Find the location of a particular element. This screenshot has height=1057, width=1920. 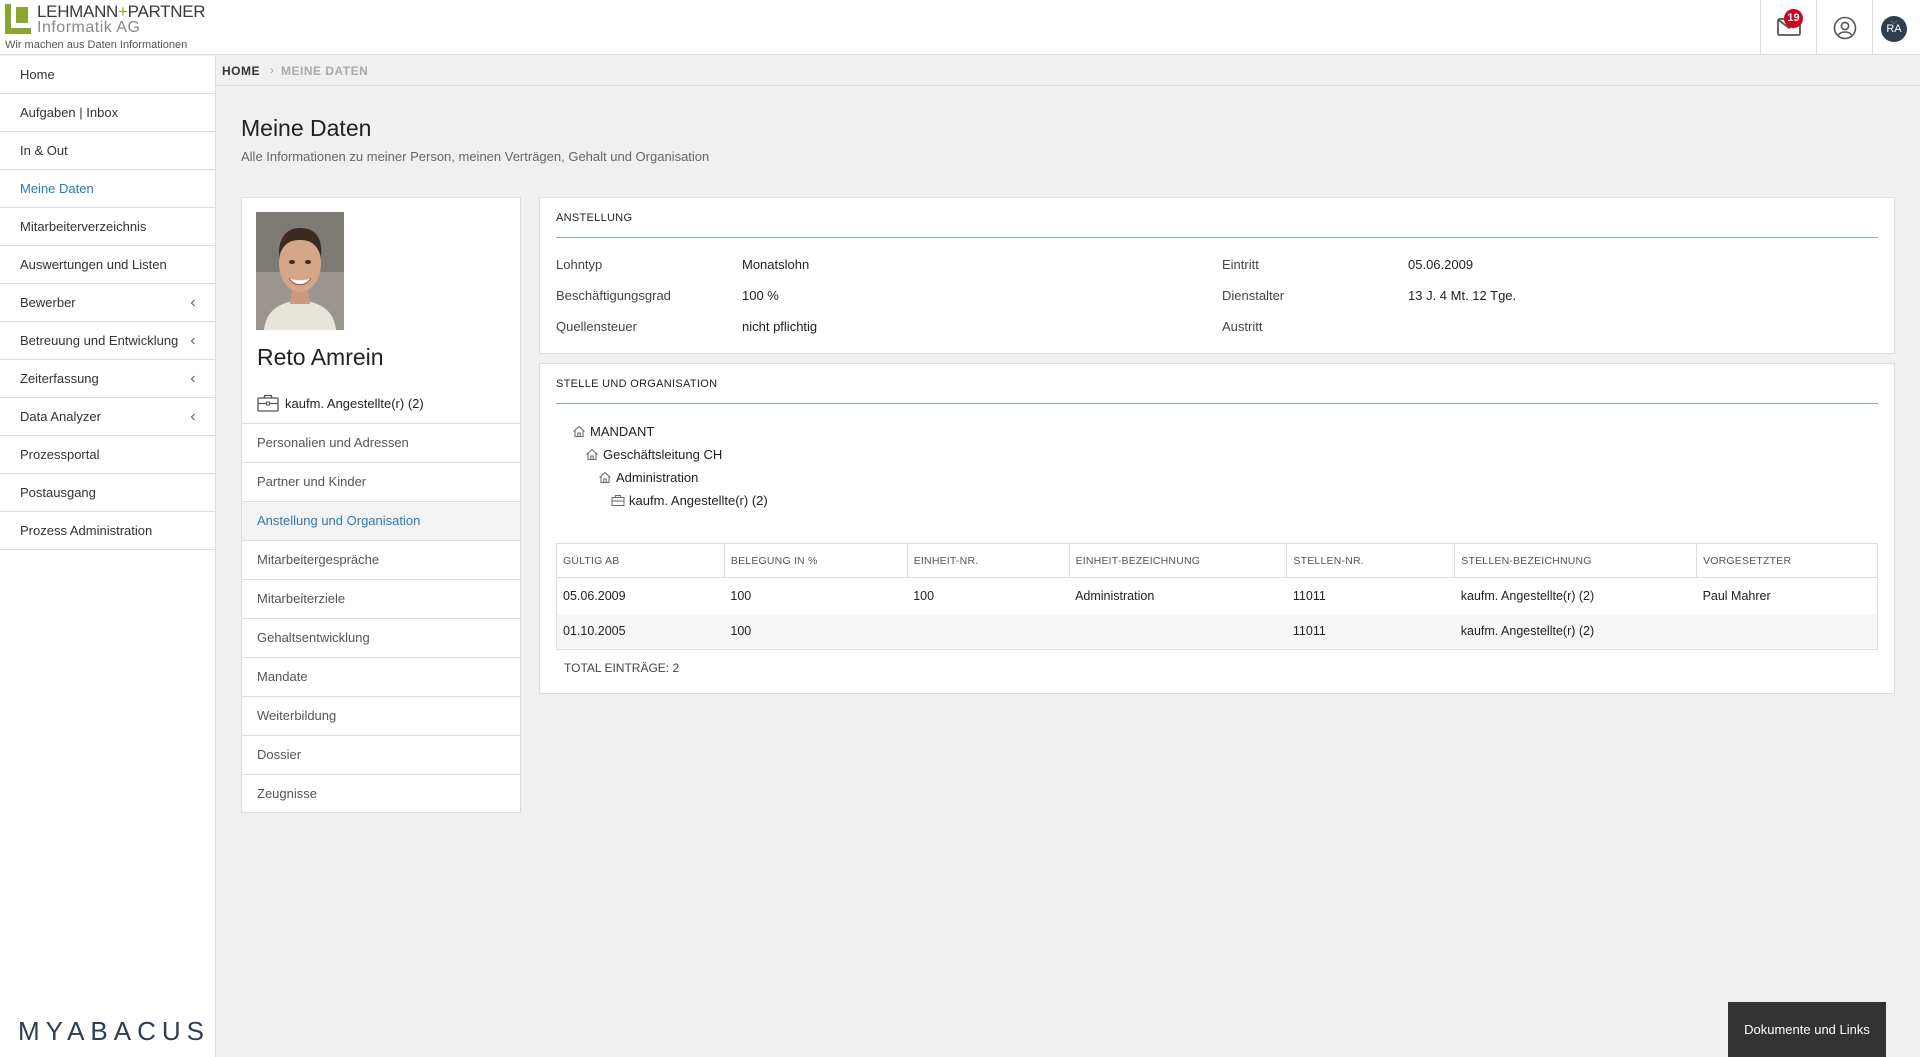

table-cell: kaufm. Angestellte(r) (2) is located at coordinates (1527, 595).